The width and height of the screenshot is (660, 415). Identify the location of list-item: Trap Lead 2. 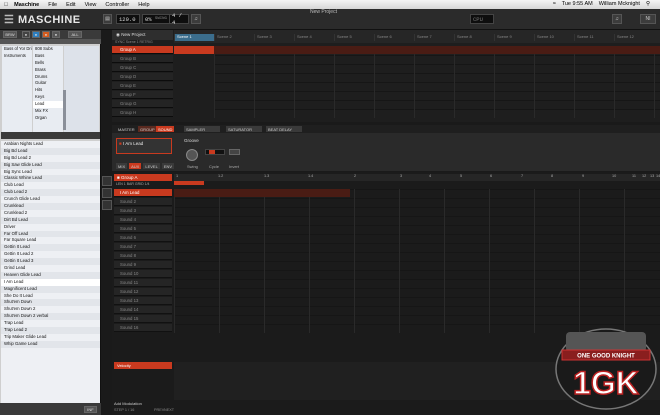
(50, 330).